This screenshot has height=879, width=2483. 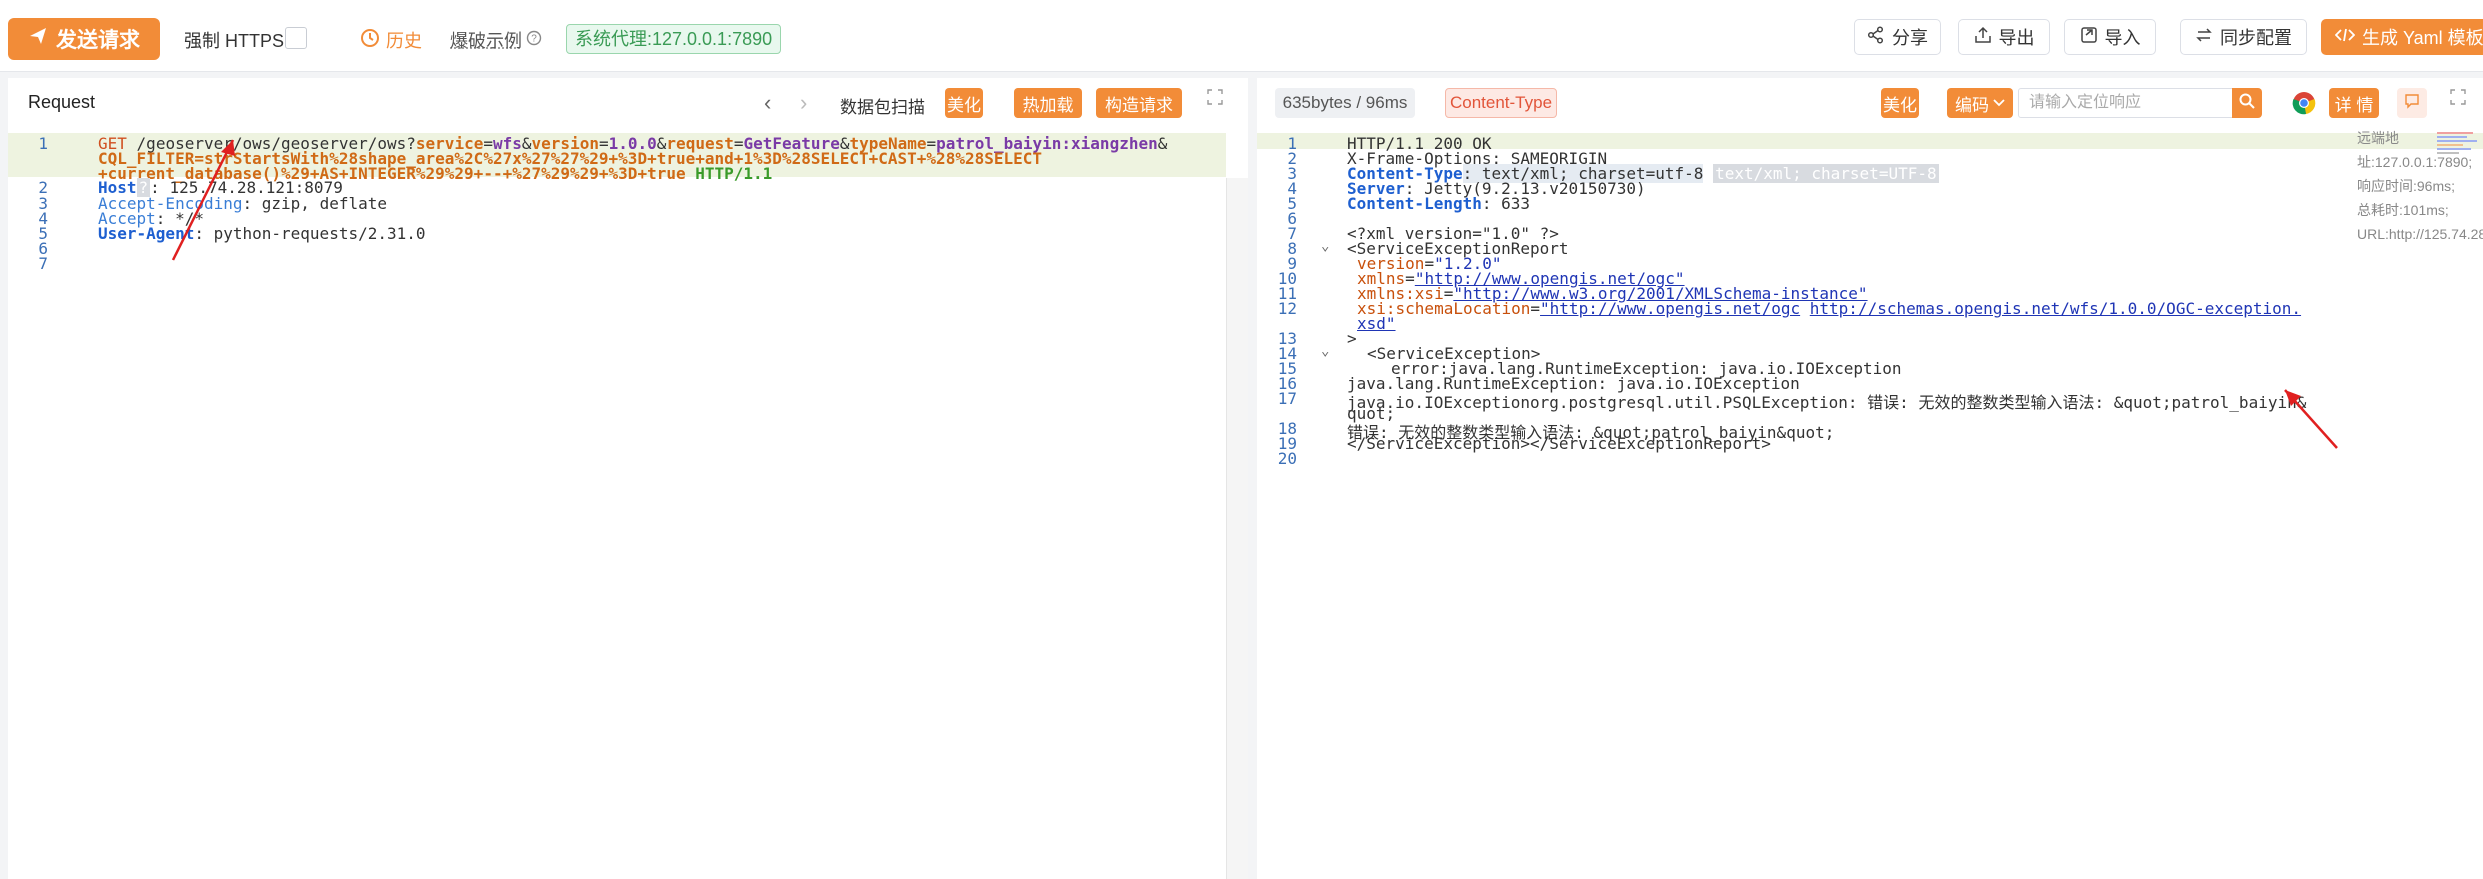 I want to click on param-amp: &, so click(x=1162, y=143).